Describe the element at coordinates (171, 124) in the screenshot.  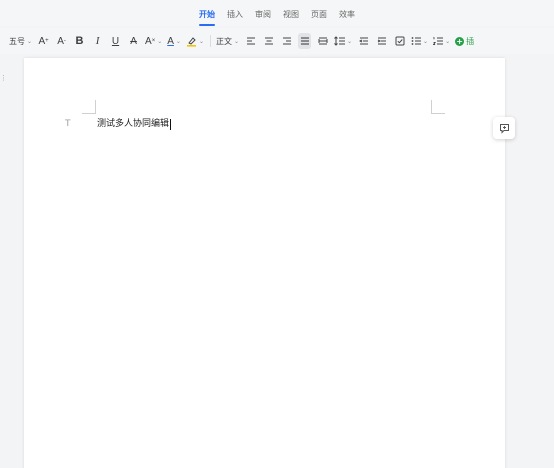
I see `text-cursor` at that location.